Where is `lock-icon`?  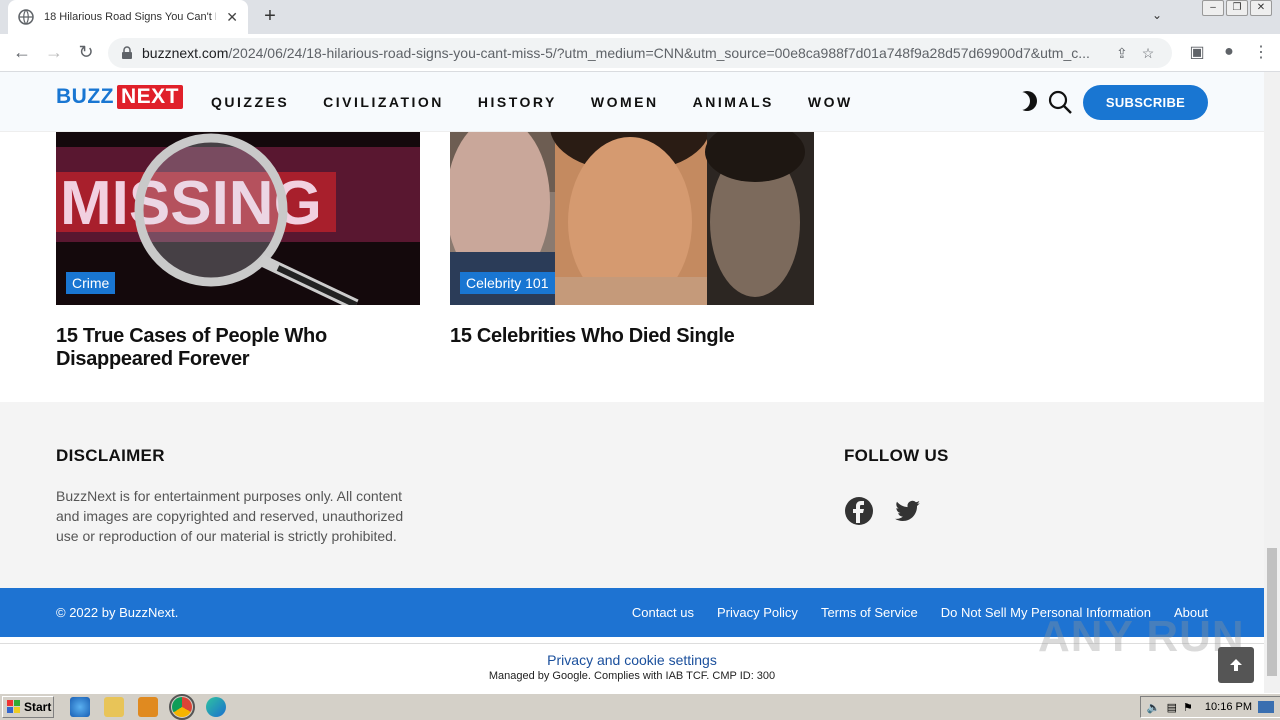 lock-icon is located at coordinates (127, 52).